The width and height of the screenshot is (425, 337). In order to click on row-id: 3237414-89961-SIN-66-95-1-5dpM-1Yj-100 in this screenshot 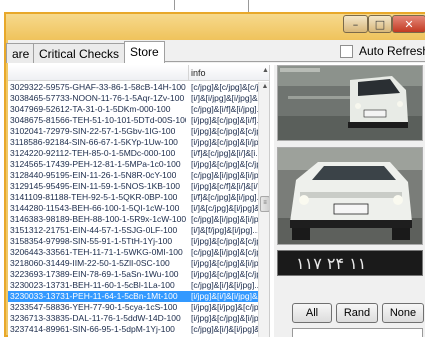, I will do `click(92, 329)`.